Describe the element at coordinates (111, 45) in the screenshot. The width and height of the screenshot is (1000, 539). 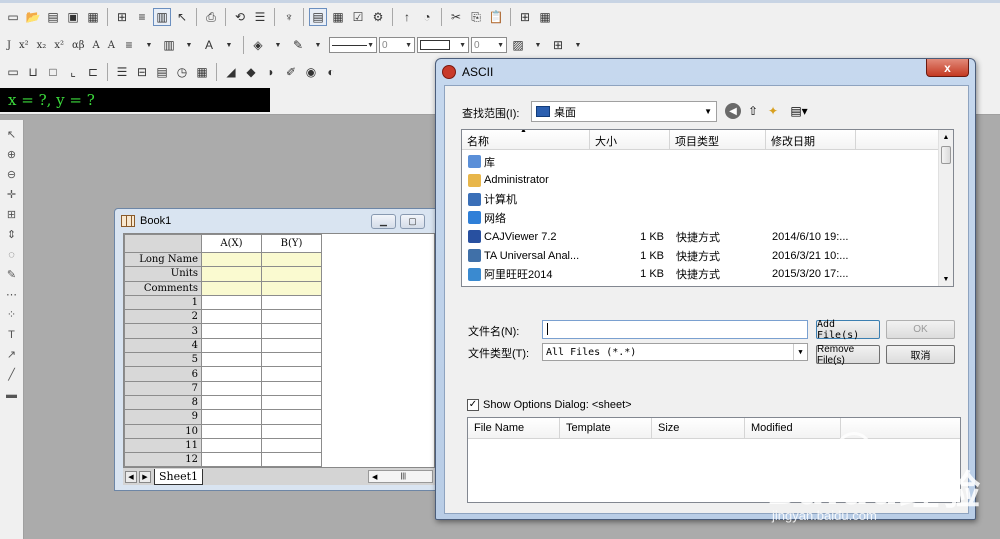
I see `decrease-font-button: A` at that location.